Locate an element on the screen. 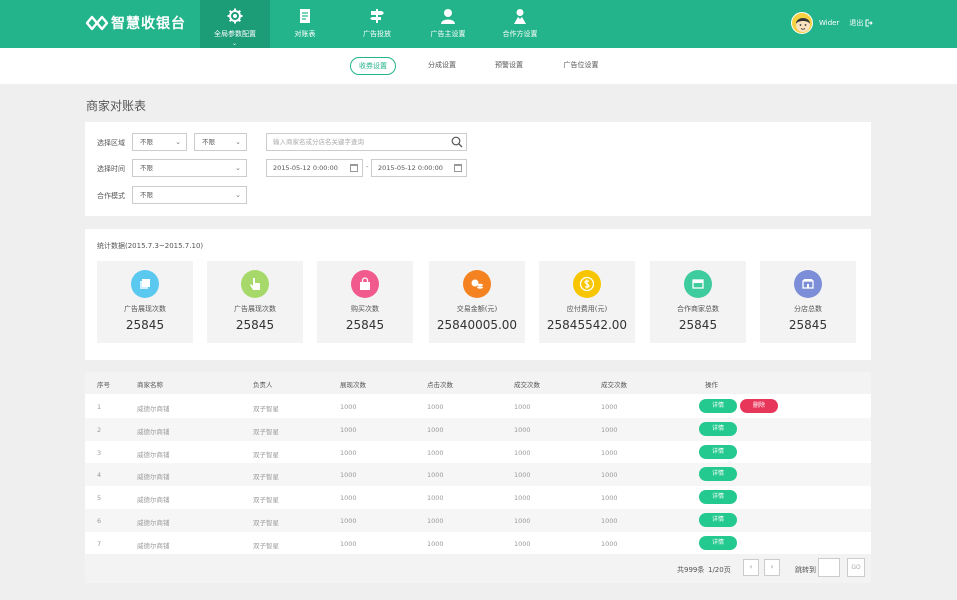 This screenshot has width=957, height=600. stat-label: 应付费用(元) is located at coordinates (587, 309).